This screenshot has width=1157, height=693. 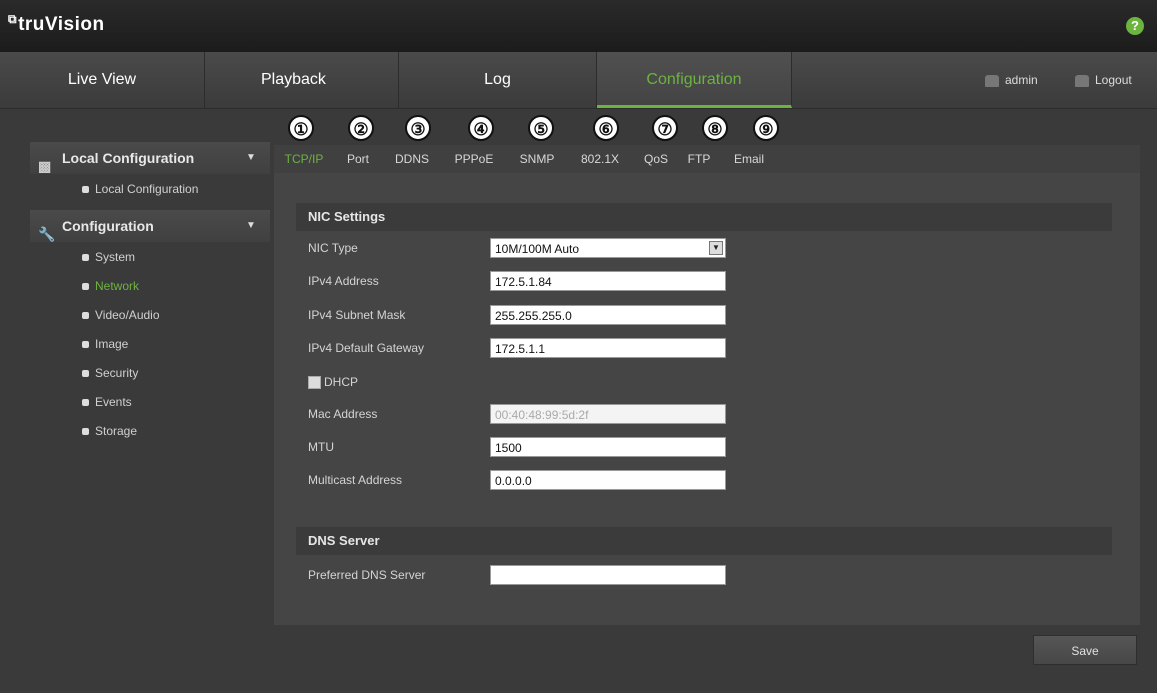 I want to click on sidebar-section-configuration: 🔧 Configuration ▼, so click(x=150, y=226).